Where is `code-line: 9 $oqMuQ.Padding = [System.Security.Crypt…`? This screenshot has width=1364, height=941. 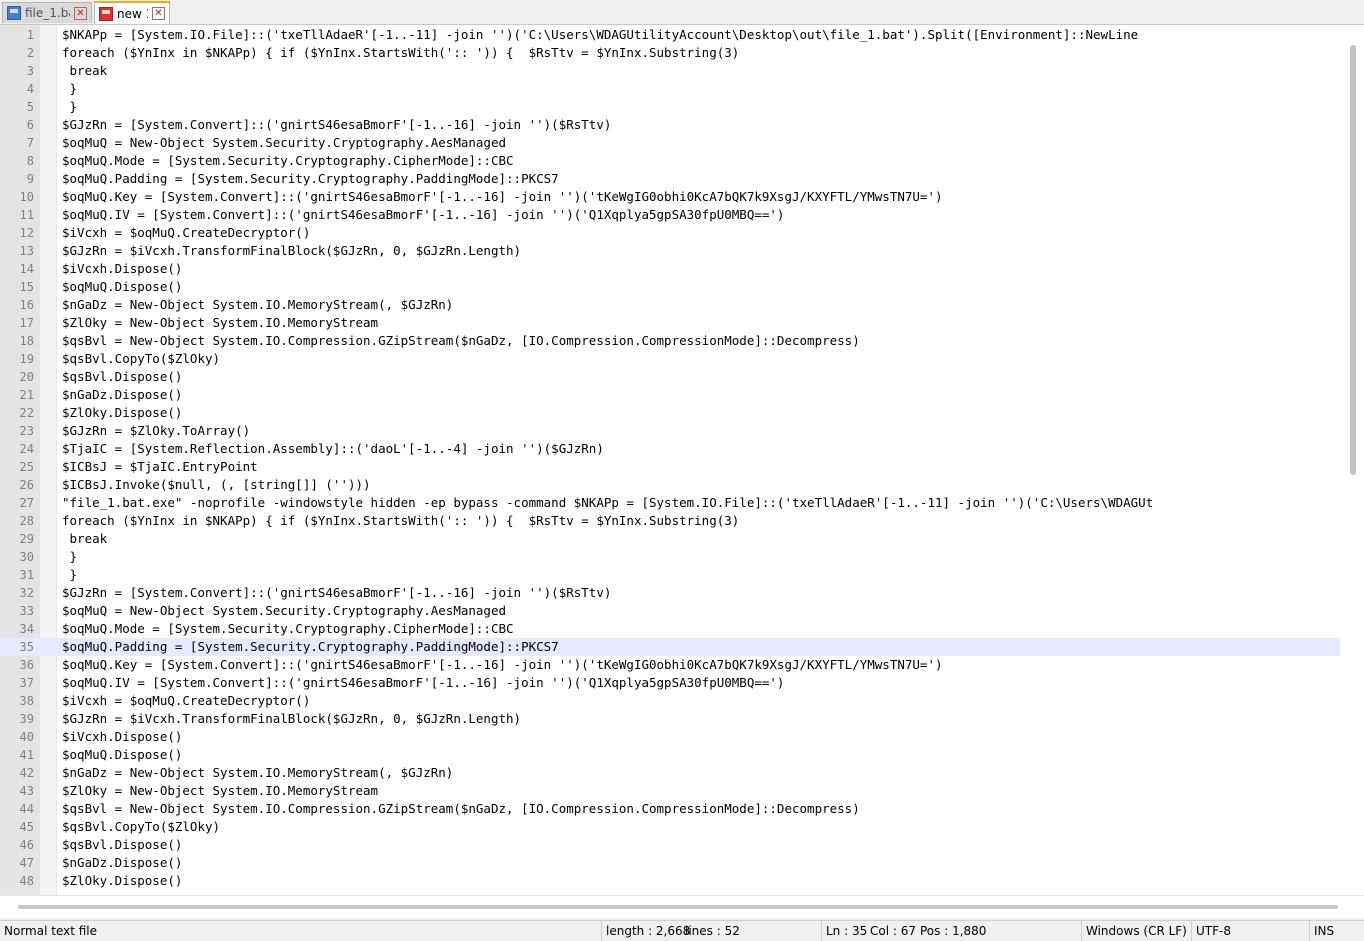 code-line: 9 $oqMuQ.Padding = [System.Security.Crypt… is located at coordinates (670, 179).